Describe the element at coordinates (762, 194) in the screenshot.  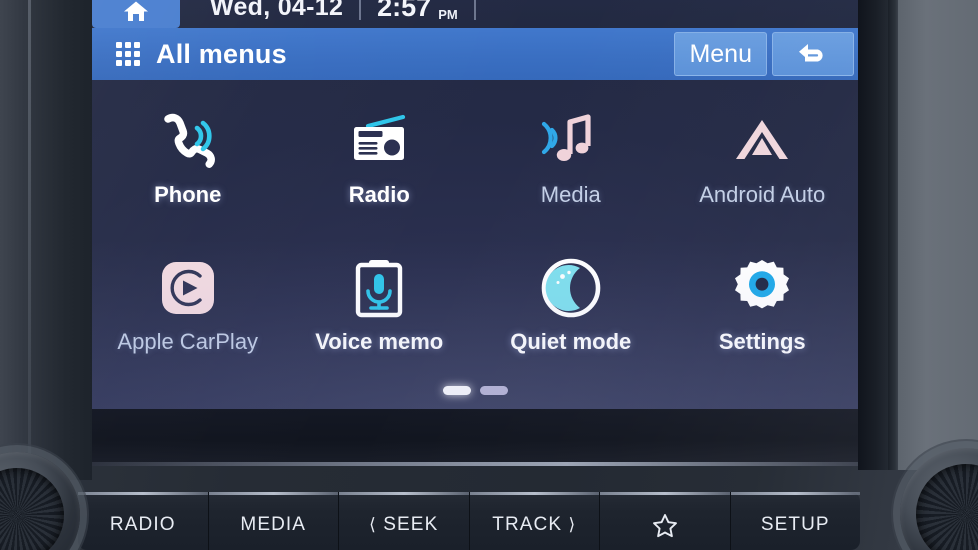
I see `app-label-android-auto: Android Auto` at that location.